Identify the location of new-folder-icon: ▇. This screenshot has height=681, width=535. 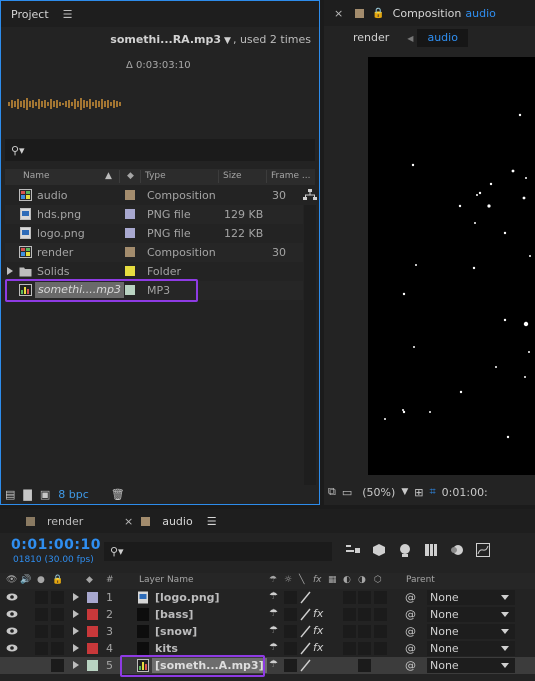
(27, 494).